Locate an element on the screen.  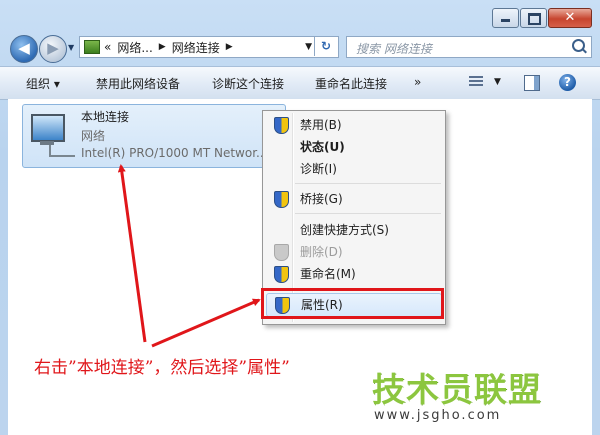
back-button: ◀ is located at coordinates (24, 49).